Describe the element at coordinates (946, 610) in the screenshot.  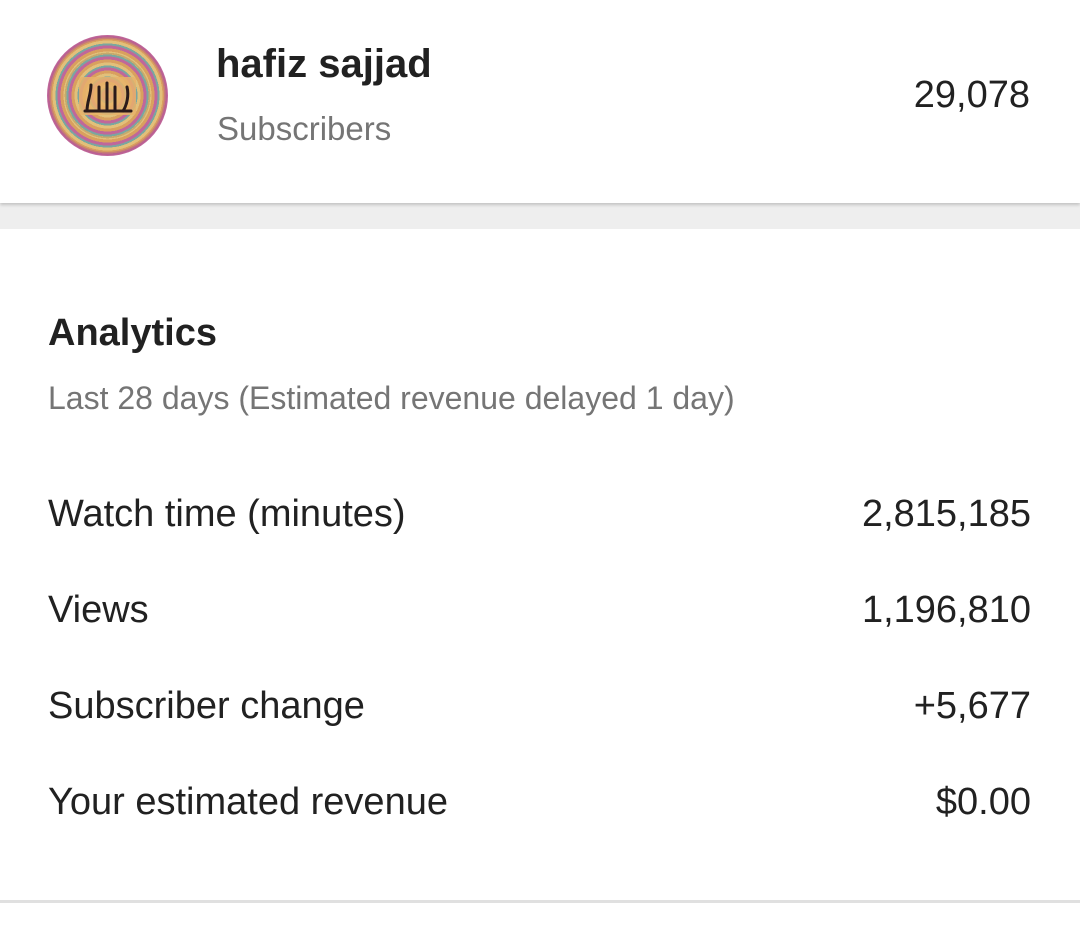
I see `metric-value: 1,196,810` at that location.